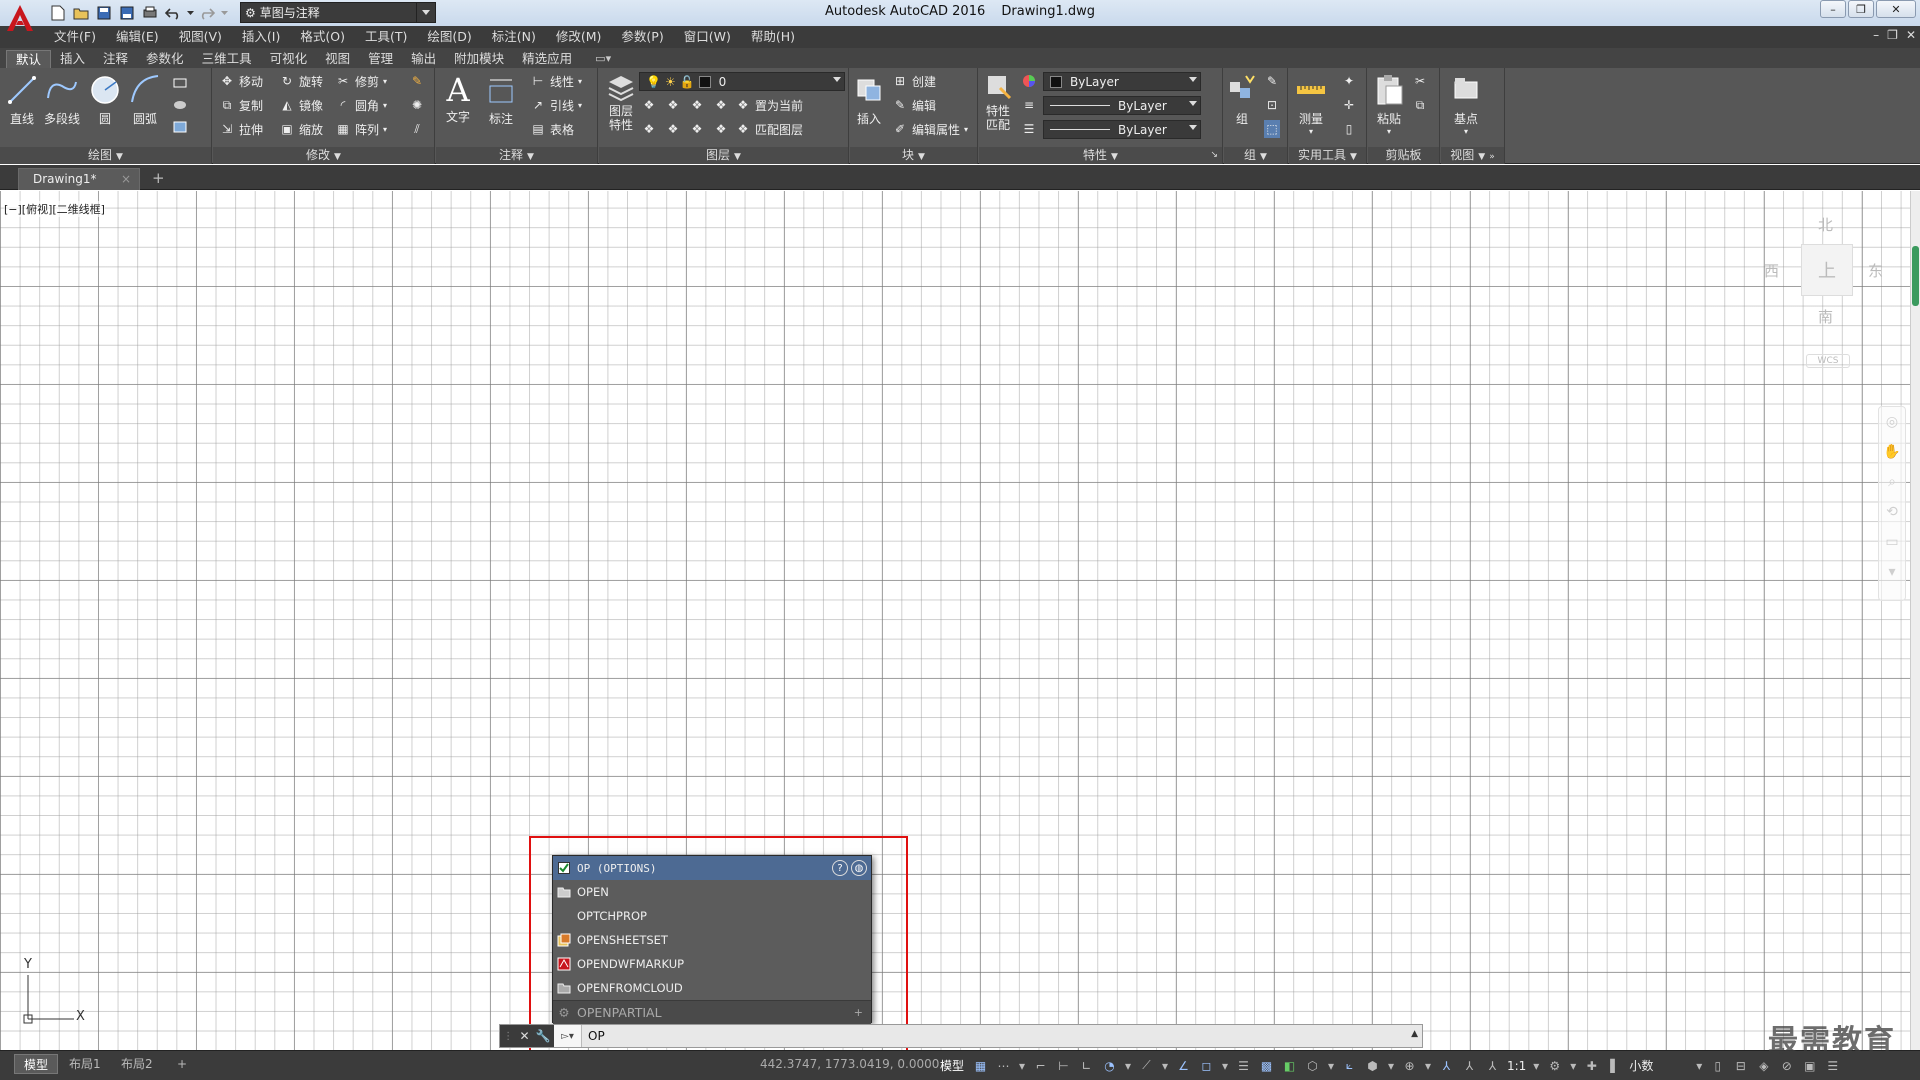 The height and width of the screenshot is (1080, 1920). Describe the element at coordinates (514, 37) in the screenshot. I see `menu-dimension: 标注(N)` at that location.